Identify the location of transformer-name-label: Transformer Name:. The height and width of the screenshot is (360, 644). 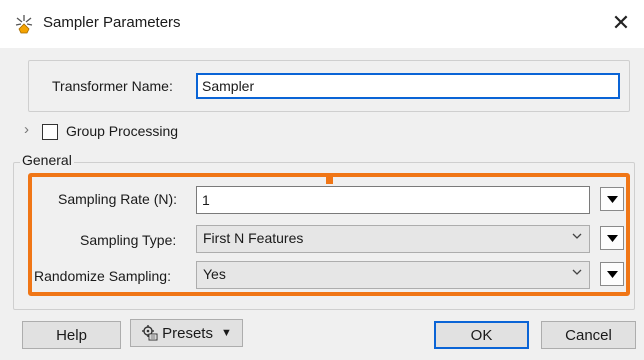
(112, 86).